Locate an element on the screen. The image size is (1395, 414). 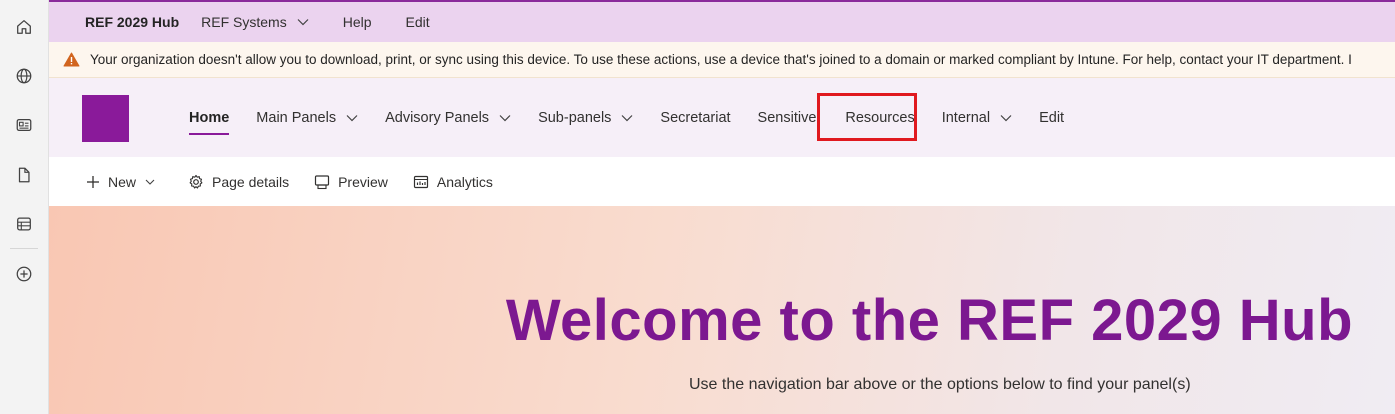
analytics-button: Analytics is located at coordinates (453, 182).